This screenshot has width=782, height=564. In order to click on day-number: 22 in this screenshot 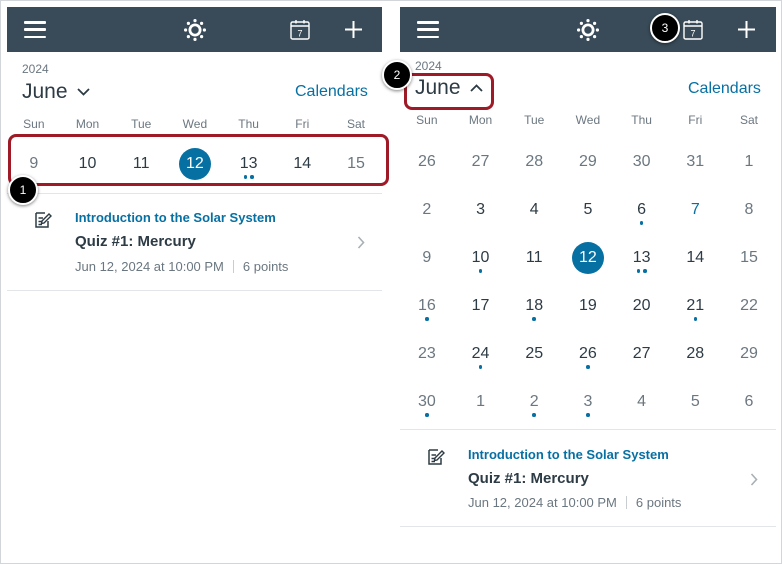, I will do `click(749, 305)`.